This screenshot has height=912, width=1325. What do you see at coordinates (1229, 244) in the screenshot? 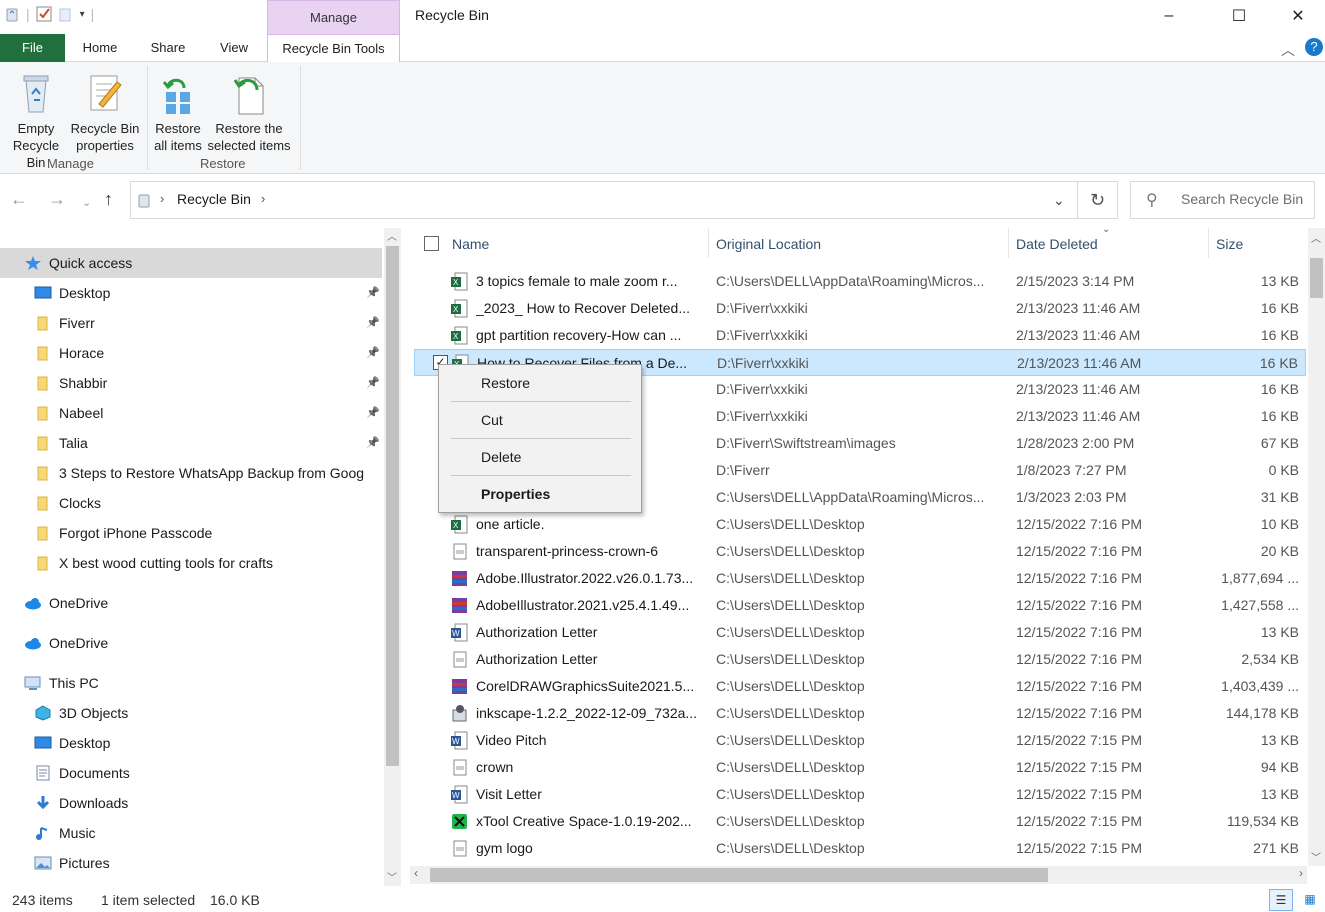
I see `column-header-size: Size` at bounding box center [1229, 244].